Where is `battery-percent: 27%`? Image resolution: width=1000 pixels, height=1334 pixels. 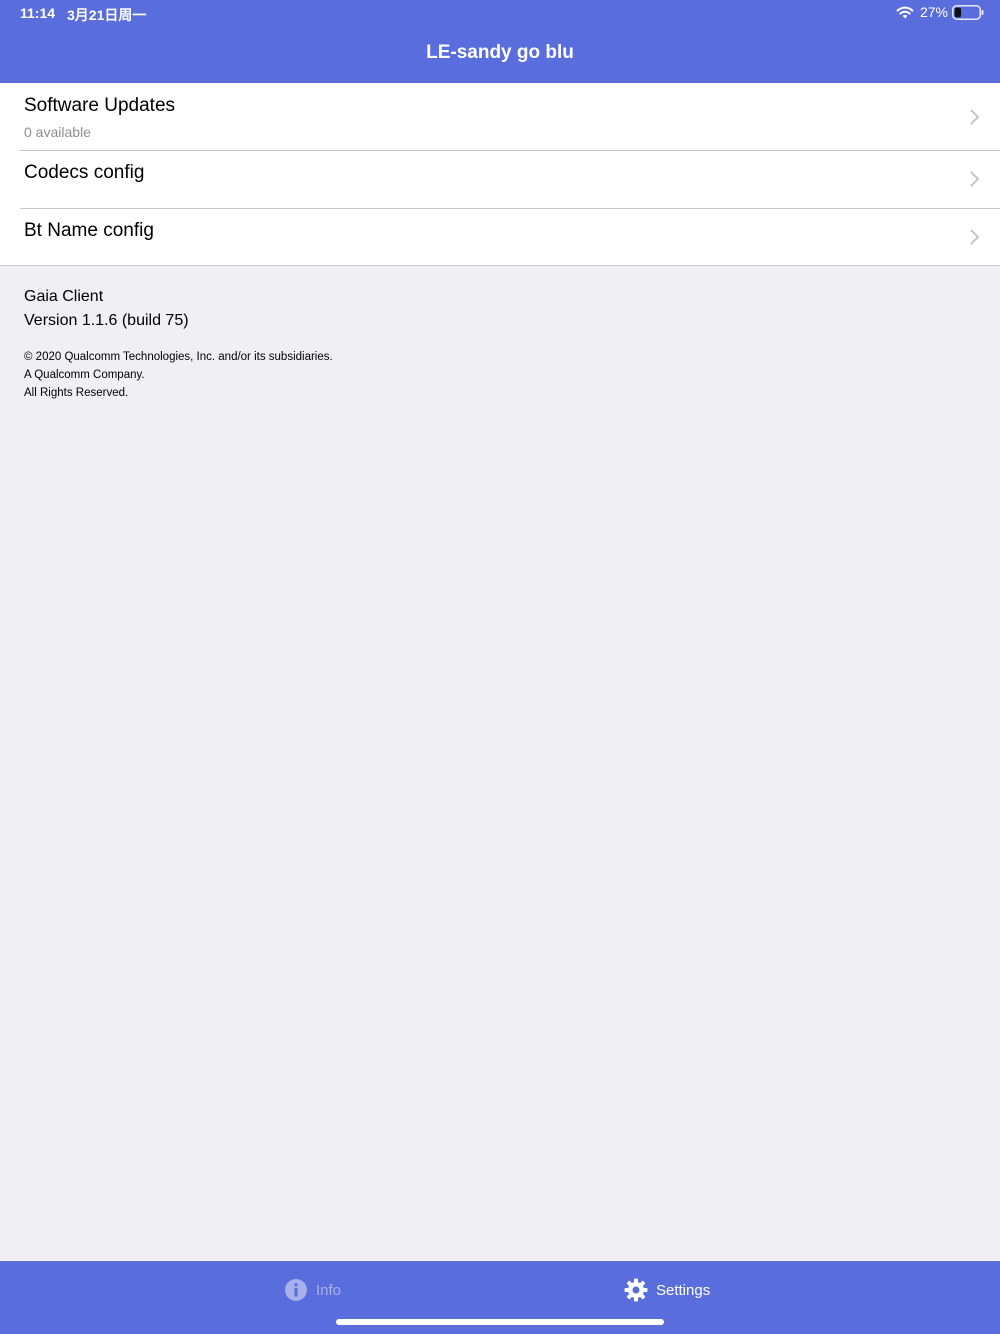 battery-percent: 27% is located at coordinates (933, 12).